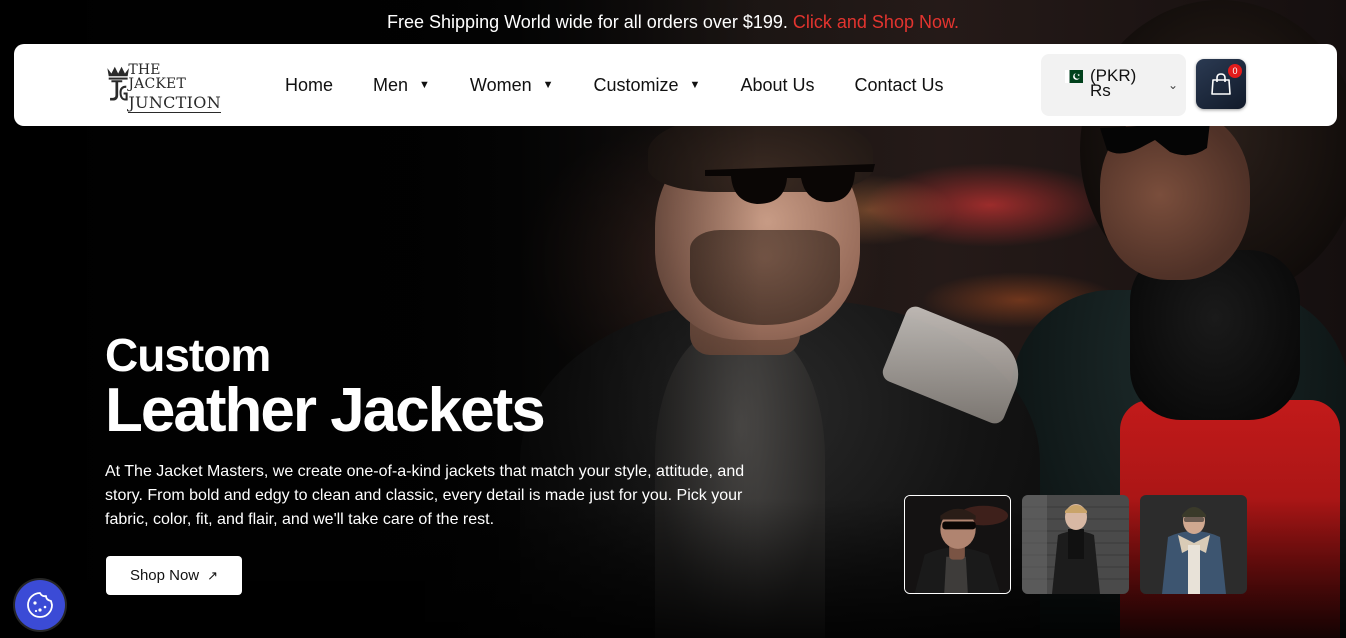 The height and width of the screenshot is (638, 1346). Describe the element at coordinates (118, 83) in the screenshot. I see `crown-monogram-icon` at that location.